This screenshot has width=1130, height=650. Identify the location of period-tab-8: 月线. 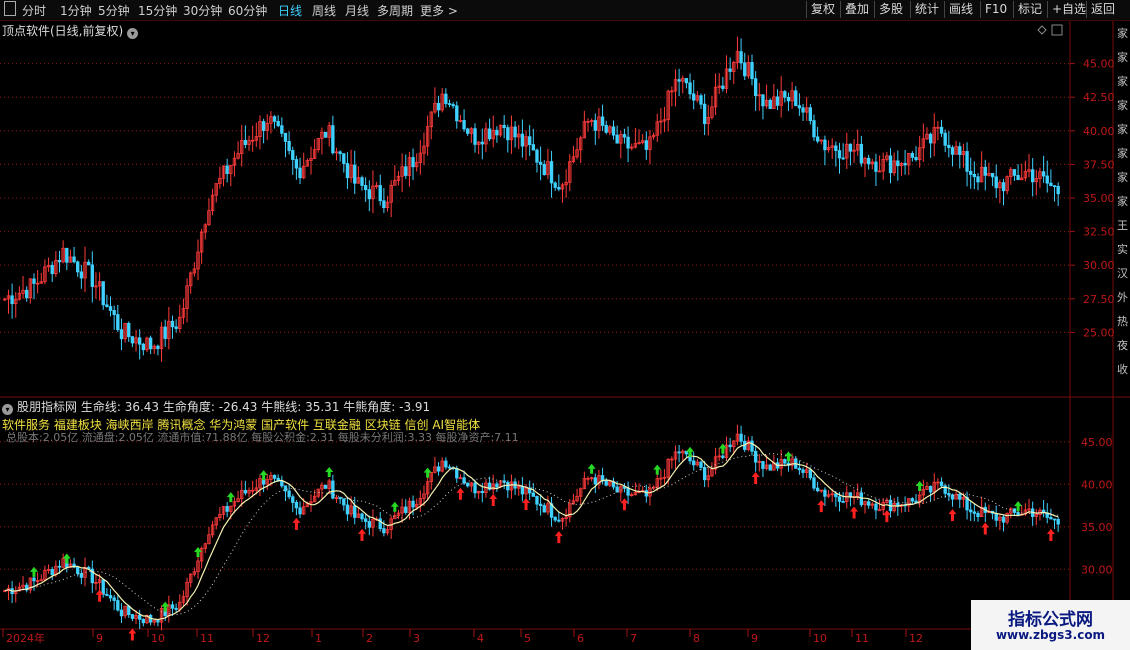
(357, 10).